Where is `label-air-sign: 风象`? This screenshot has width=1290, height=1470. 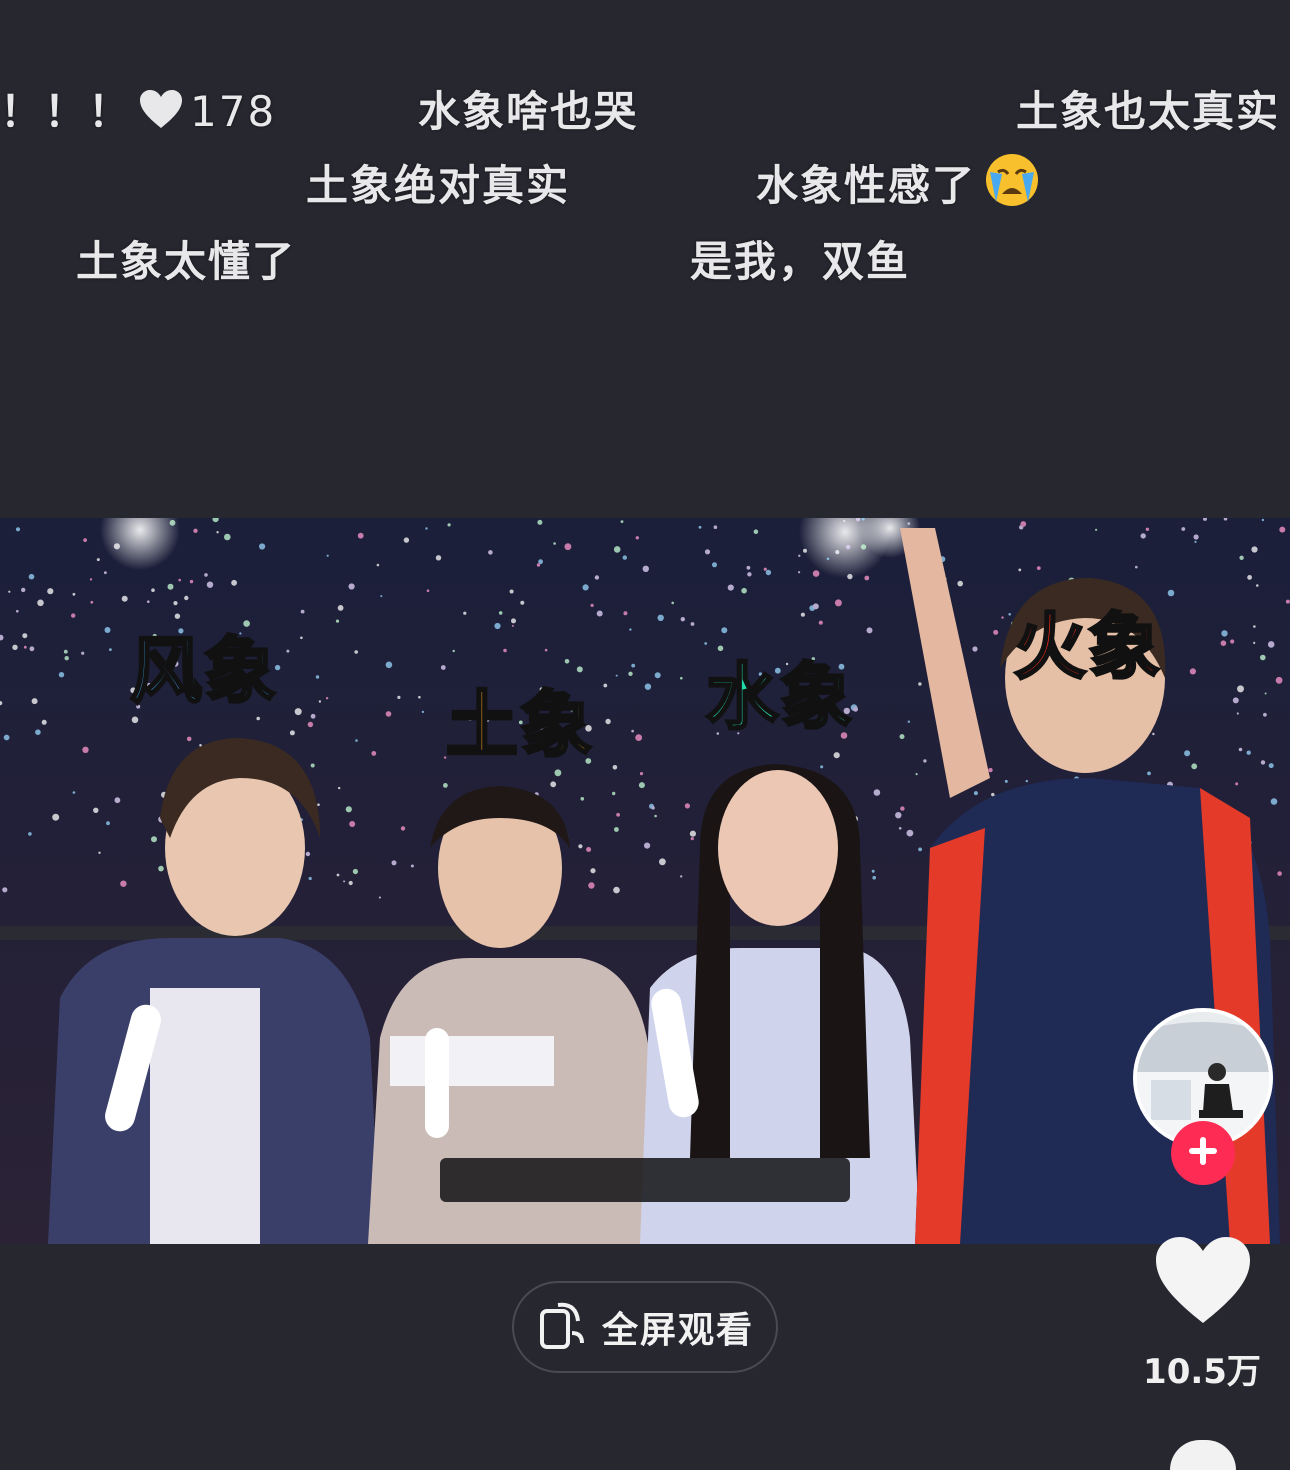 label-air-sign: 风象 is located at coordinates (203, 671).